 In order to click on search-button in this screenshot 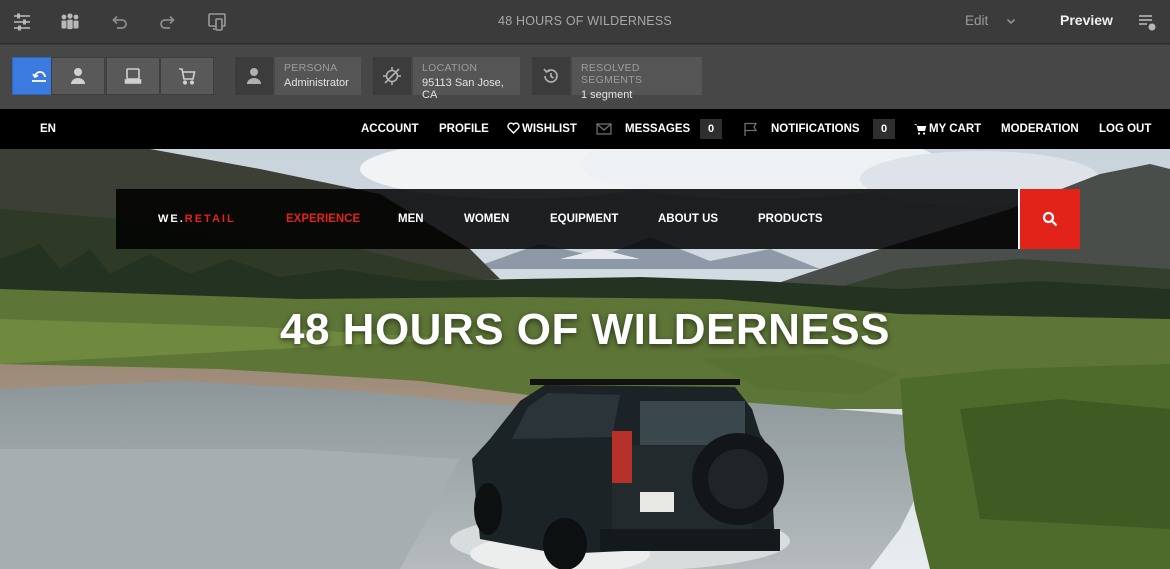, I will do `click(1050, 219)`.